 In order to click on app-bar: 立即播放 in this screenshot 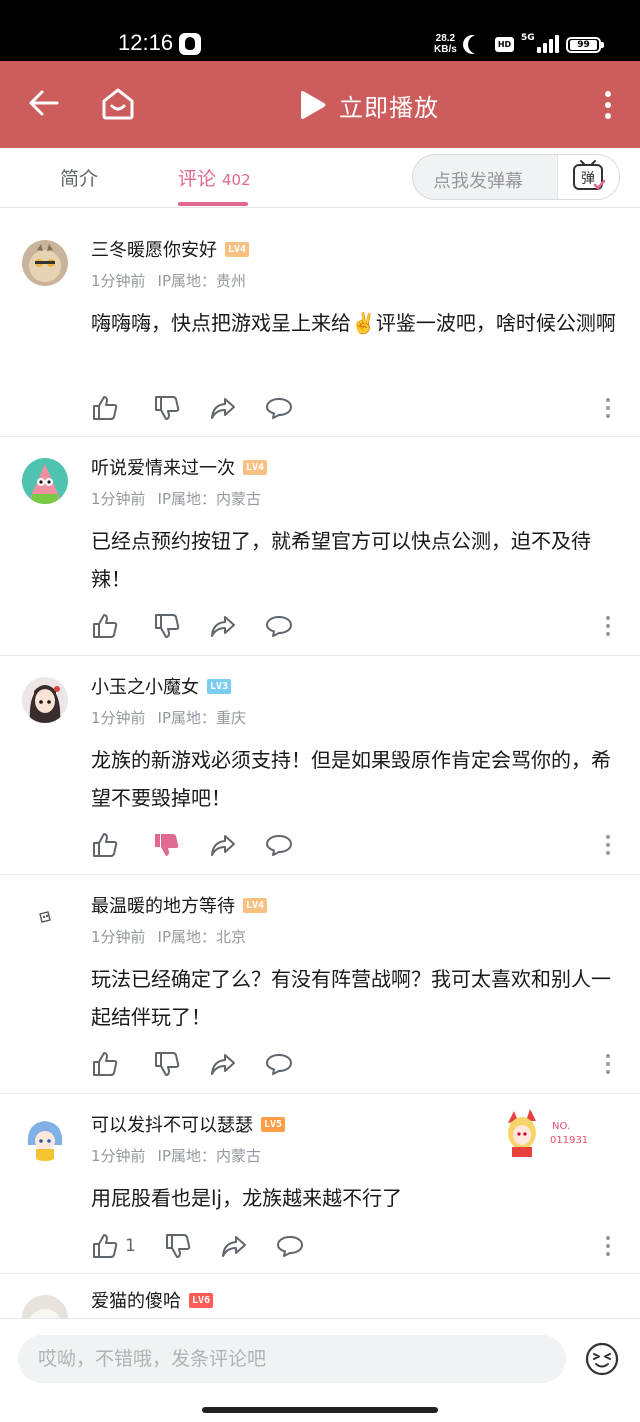, I will do `click(320, 104)`.